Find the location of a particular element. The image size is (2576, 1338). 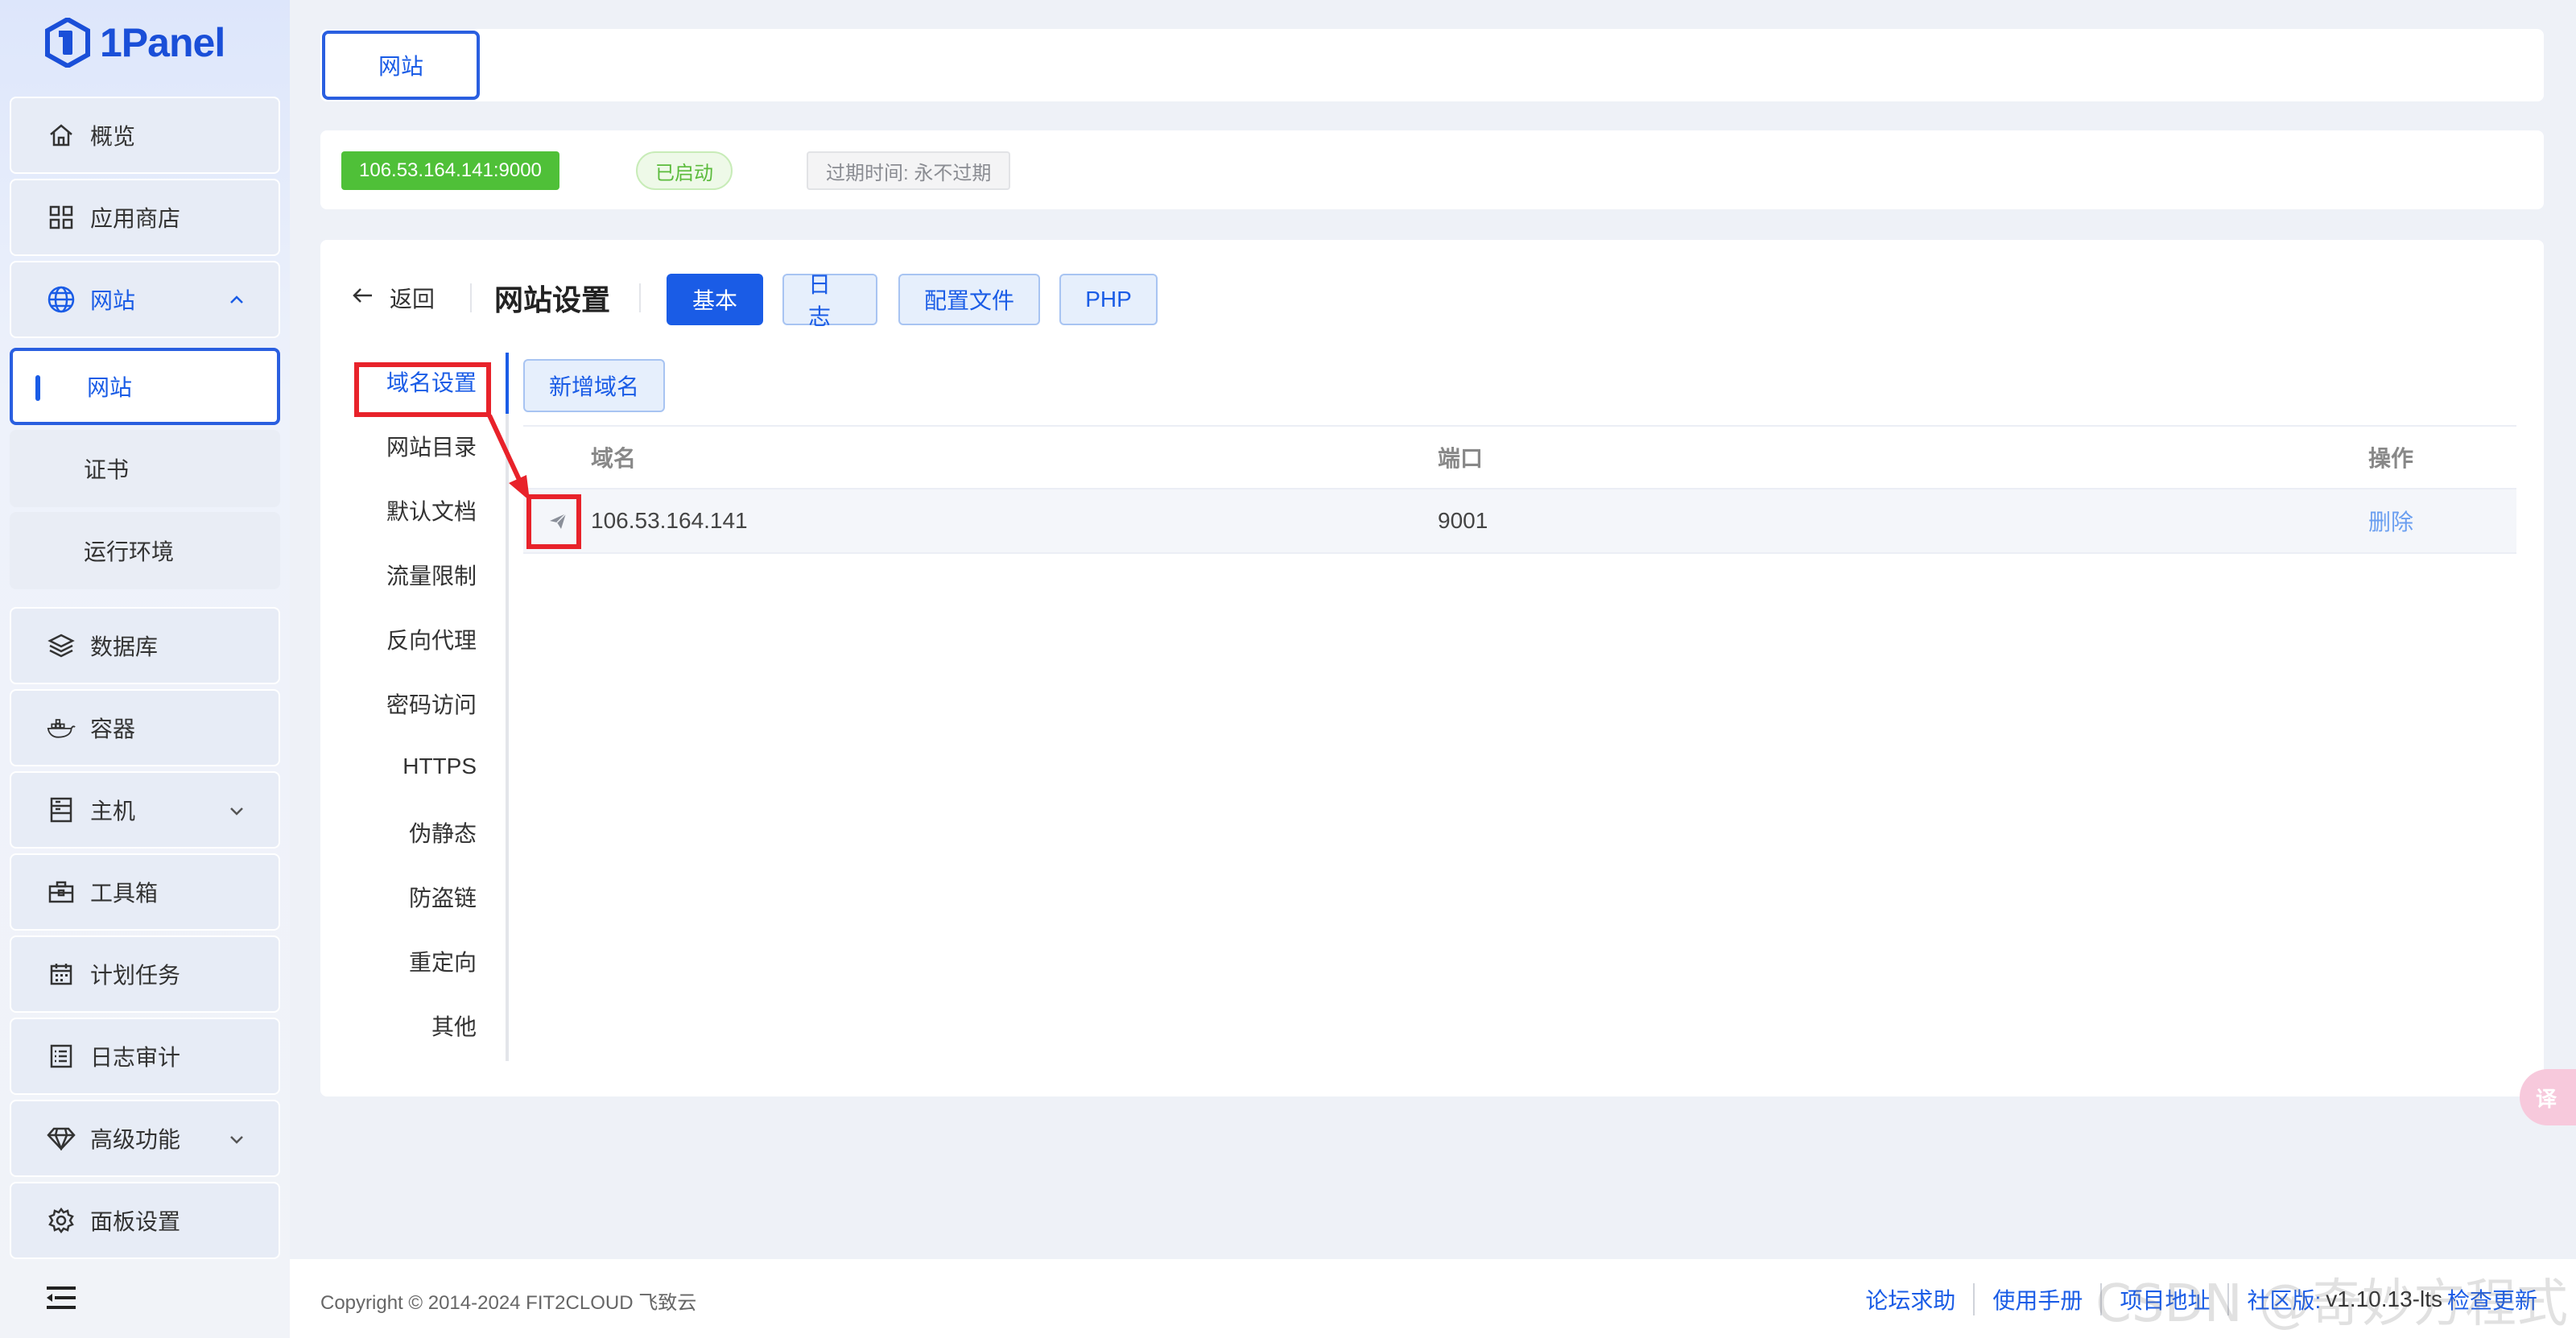

translate-icon: 译 is located at coordinates (2546, 1098).